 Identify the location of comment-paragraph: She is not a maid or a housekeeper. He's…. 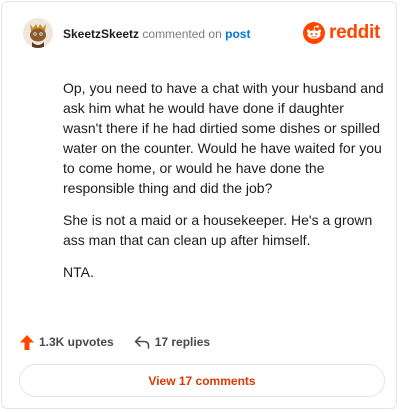
(218, 230).